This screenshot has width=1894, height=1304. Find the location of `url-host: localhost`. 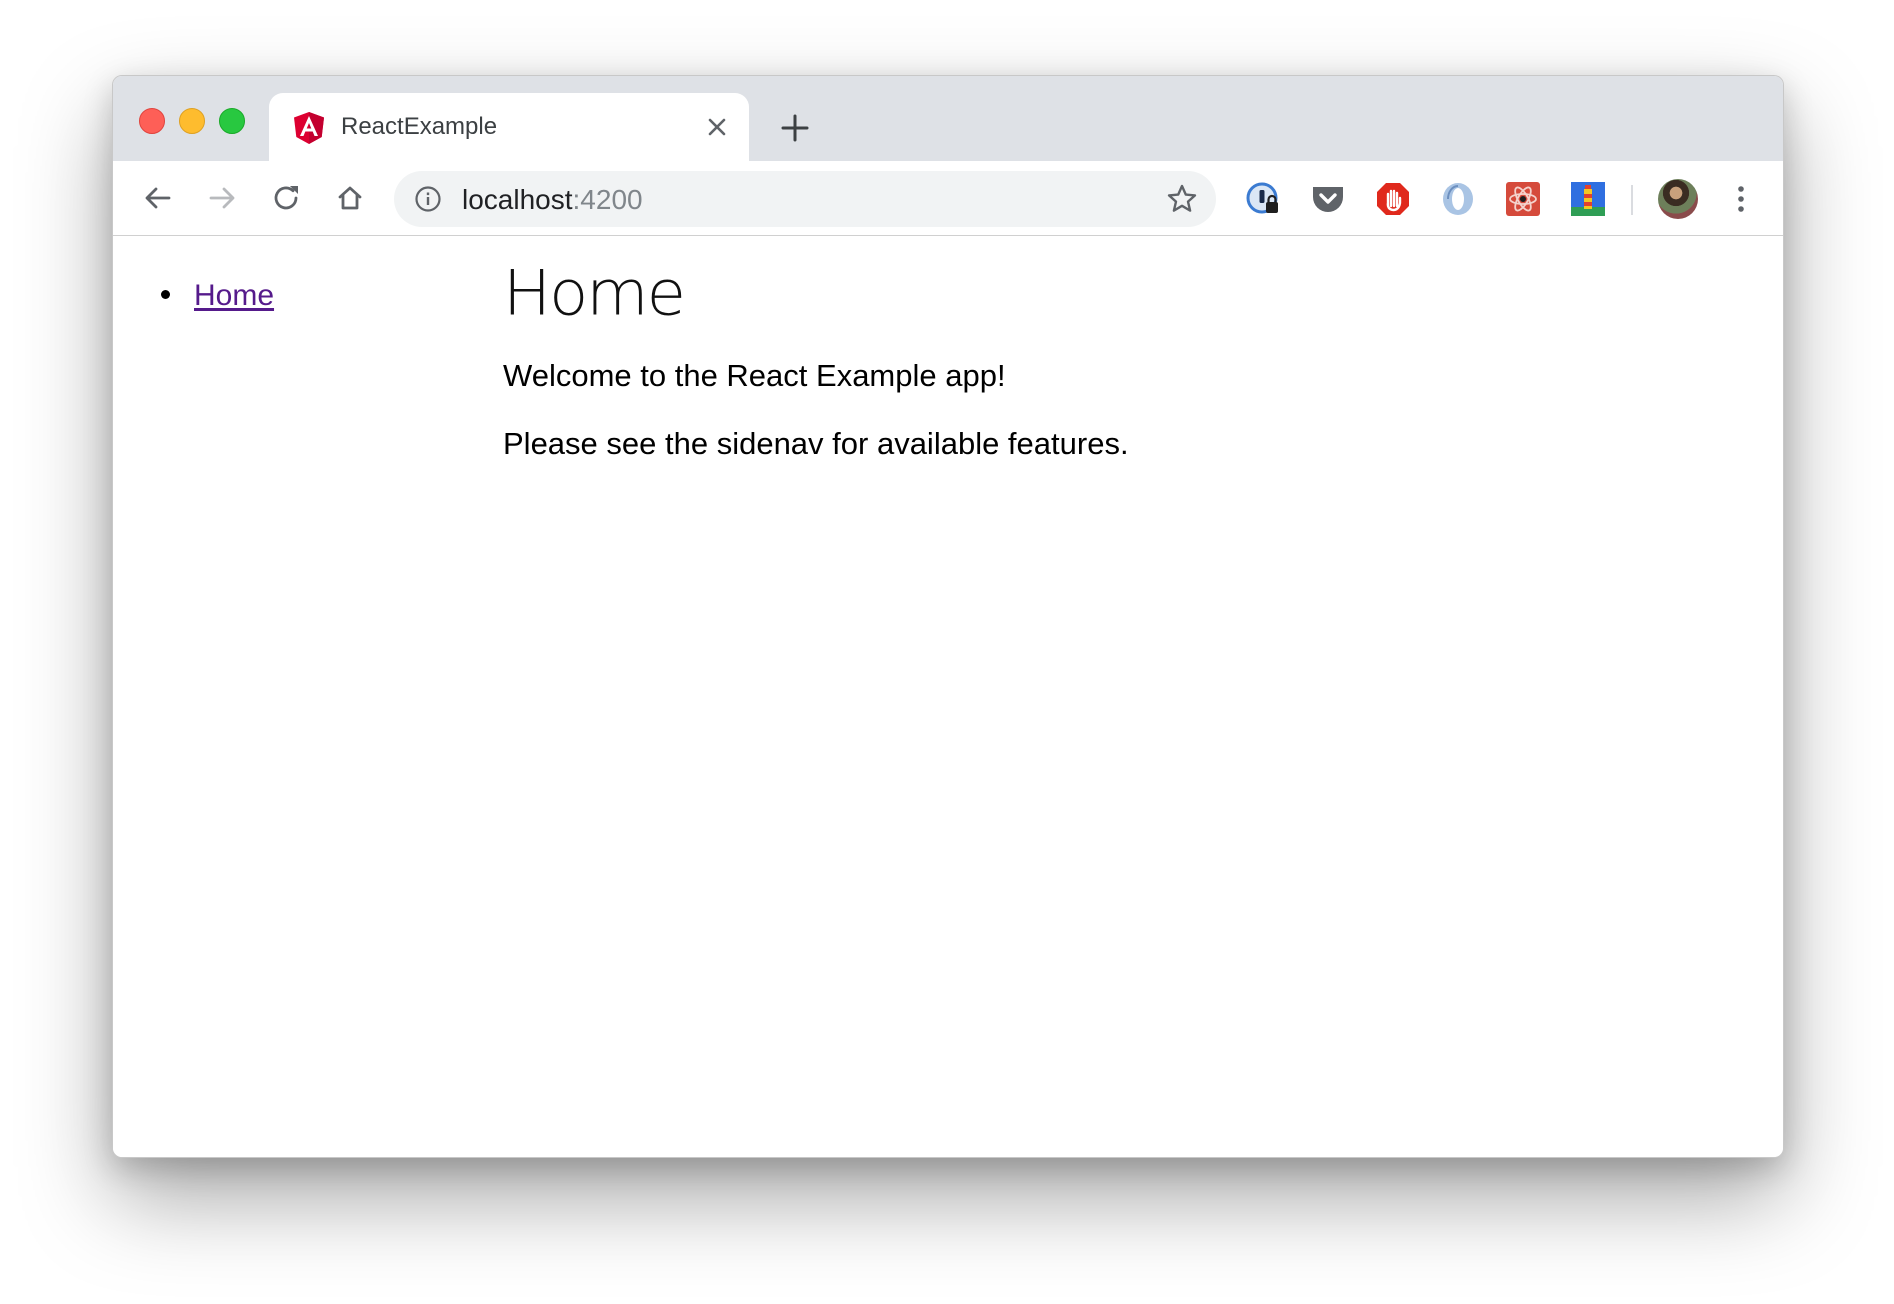

url-host: localhost is located at coordinates (517, 199).